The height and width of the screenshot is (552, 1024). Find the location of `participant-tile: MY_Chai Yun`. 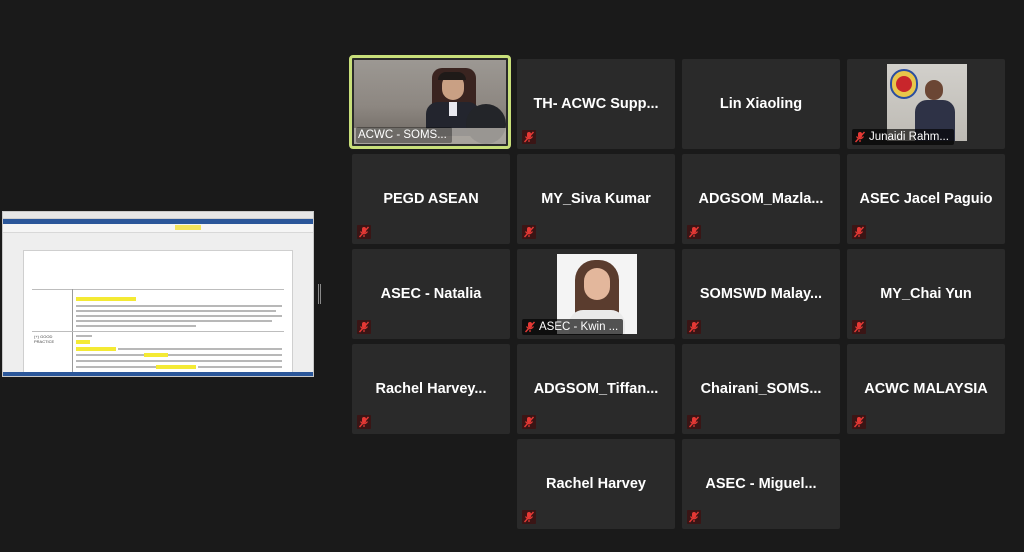

participant-tile: MY_Chai Yun is located at coordinates (926, 294).